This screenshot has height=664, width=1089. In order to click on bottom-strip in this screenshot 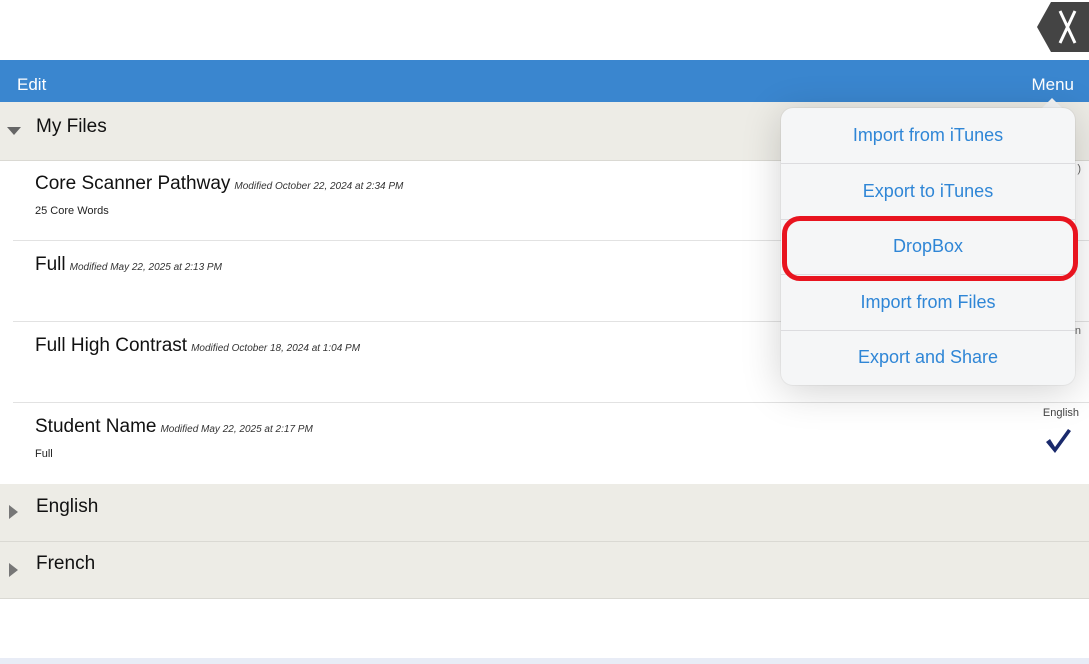, I will do `click(544, 661)`.